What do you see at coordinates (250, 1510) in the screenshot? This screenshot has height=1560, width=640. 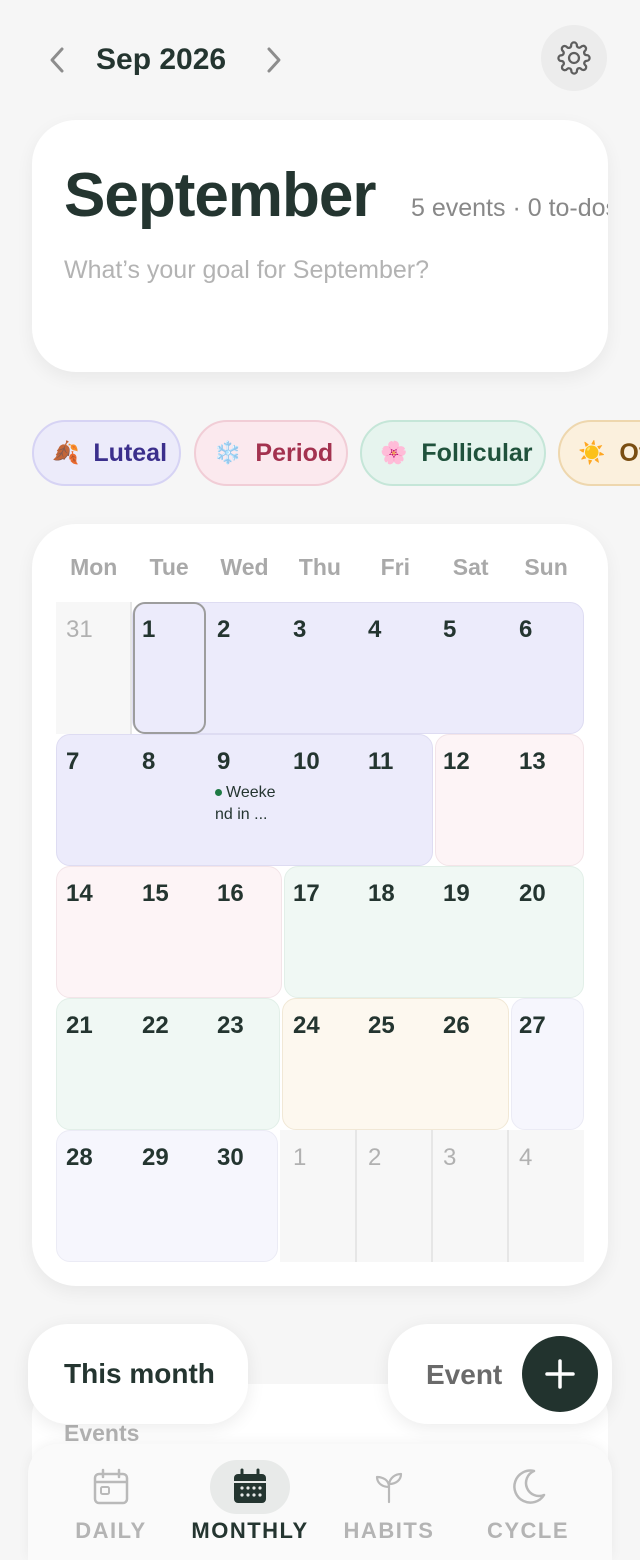 I see `tab-monthly: MONTHLY` at bounding box center [250, 1510].